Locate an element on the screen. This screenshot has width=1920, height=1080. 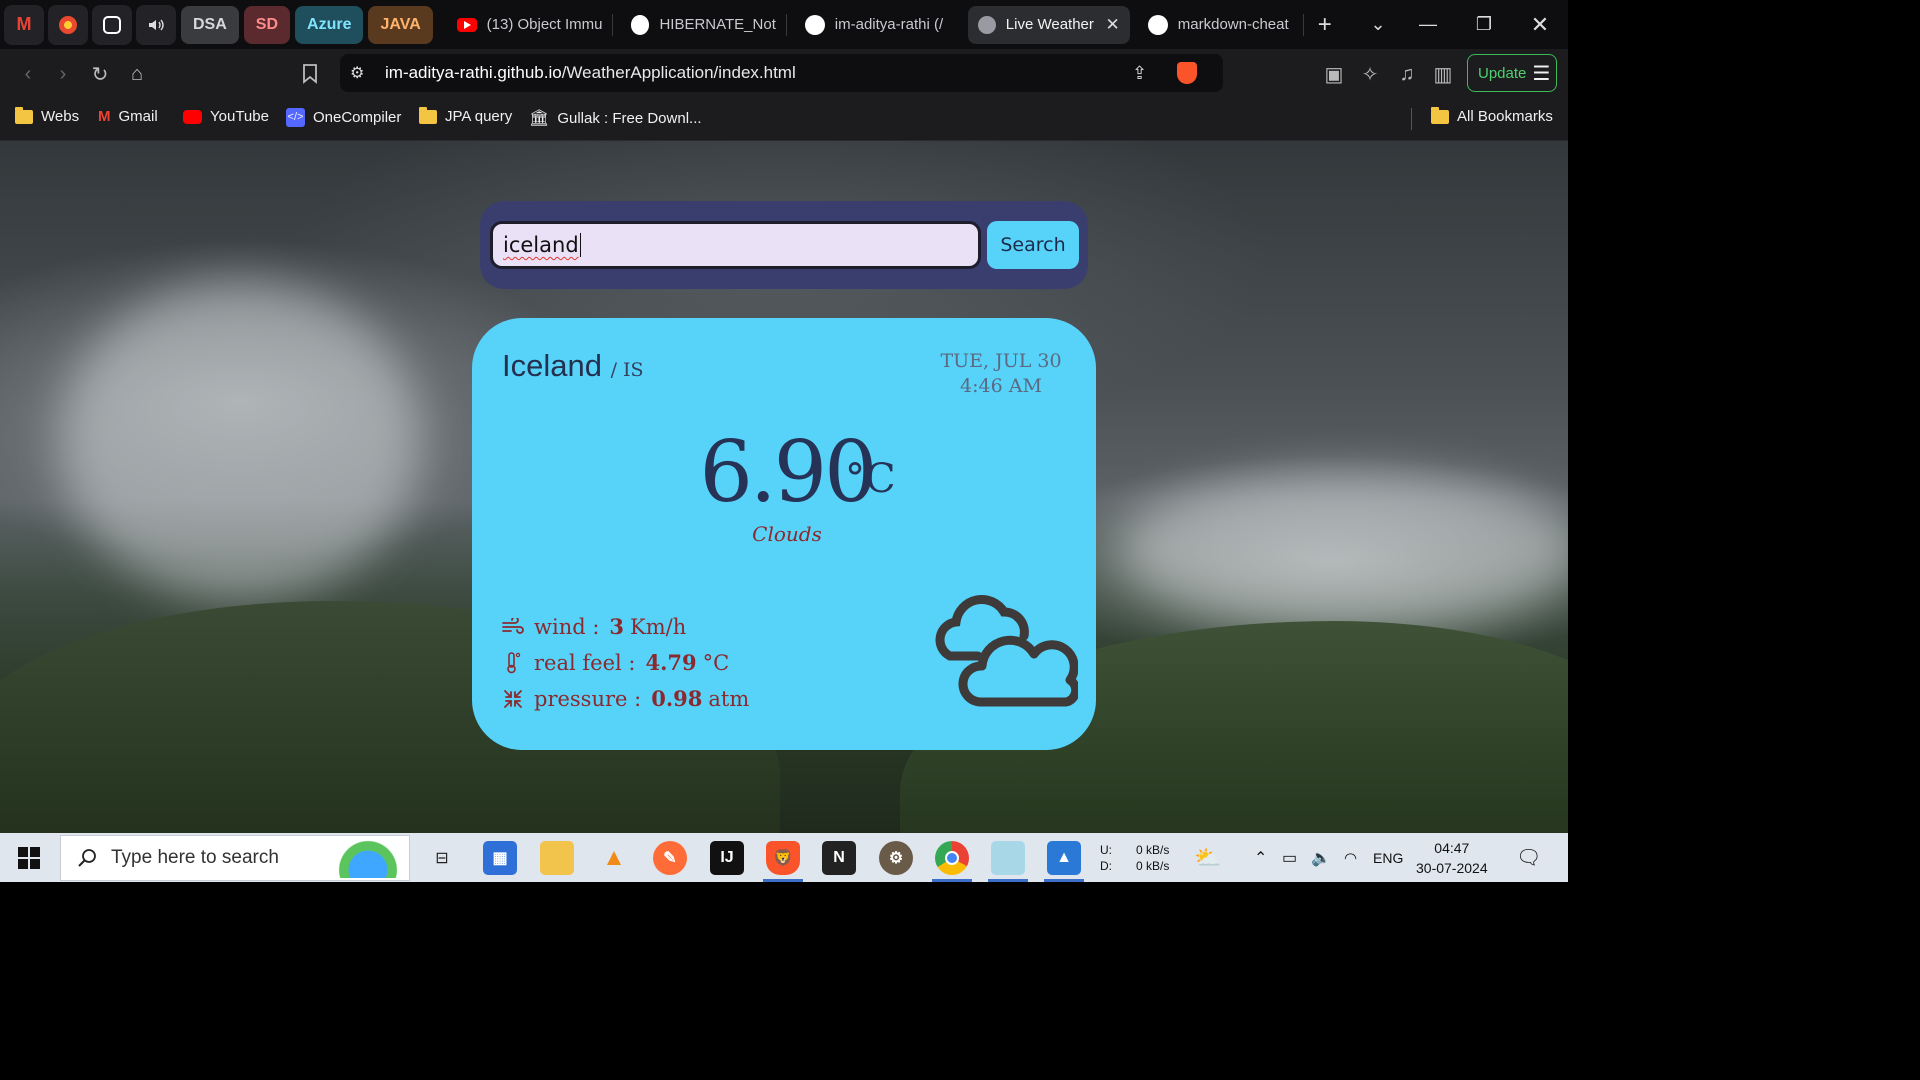
restore-icon: ❐ is located at coordinates (1484, 24).